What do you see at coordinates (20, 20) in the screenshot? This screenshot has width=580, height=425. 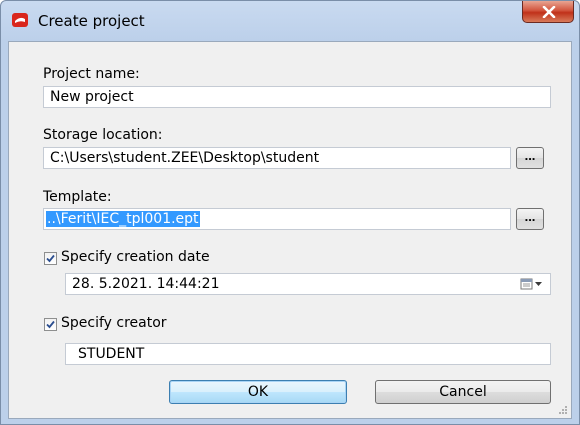 I see `app-icon` at bounding box center [20, 20].